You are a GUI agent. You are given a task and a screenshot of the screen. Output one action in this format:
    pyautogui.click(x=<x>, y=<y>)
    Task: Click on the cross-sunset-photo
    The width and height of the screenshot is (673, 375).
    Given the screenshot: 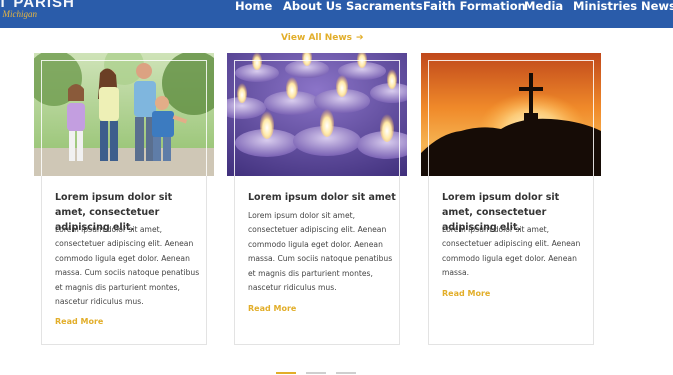 What is the action you would take?
    pyautogui.click(x=511, y=114)
    